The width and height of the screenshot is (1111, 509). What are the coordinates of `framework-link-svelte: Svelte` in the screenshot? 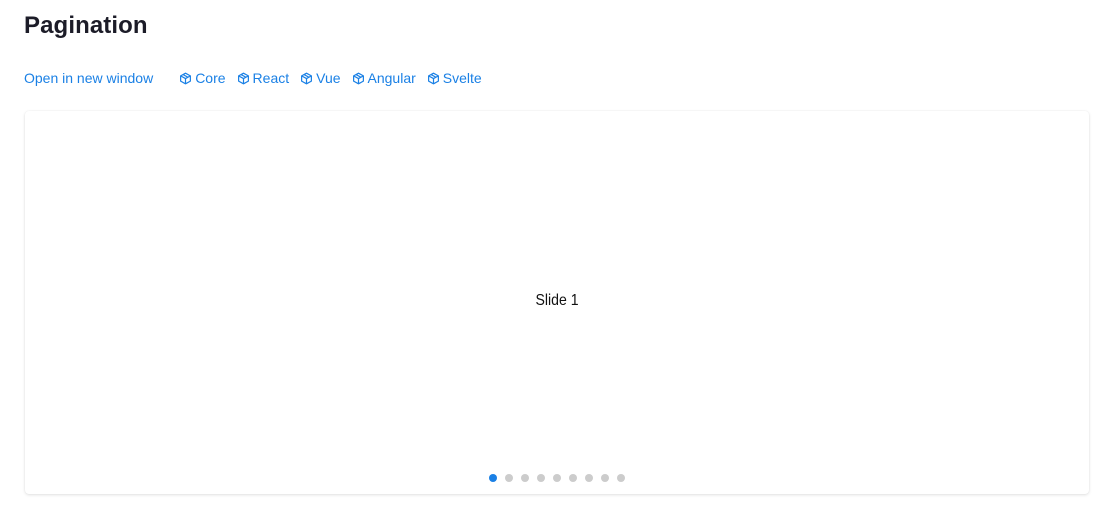 It's located at (454, 78).